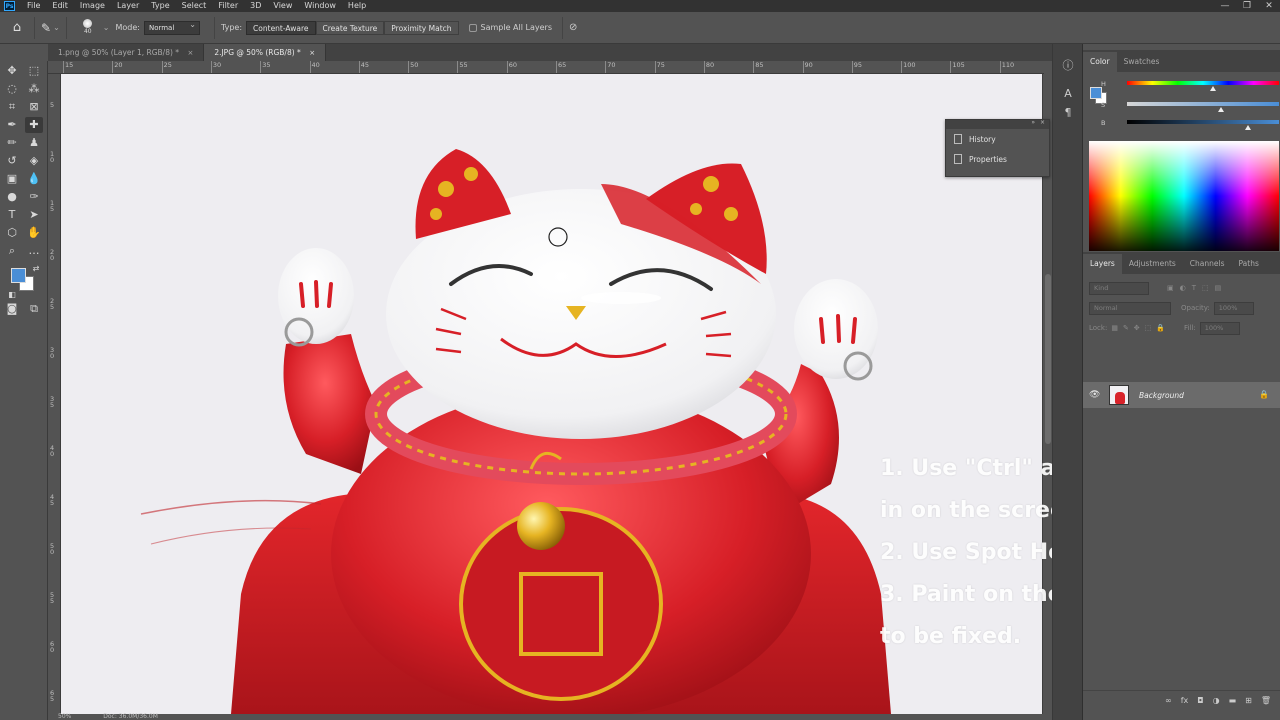 This screenshot has height=720, width=1280. I want to click on tab-channels: Channels, so click(1207, 264).